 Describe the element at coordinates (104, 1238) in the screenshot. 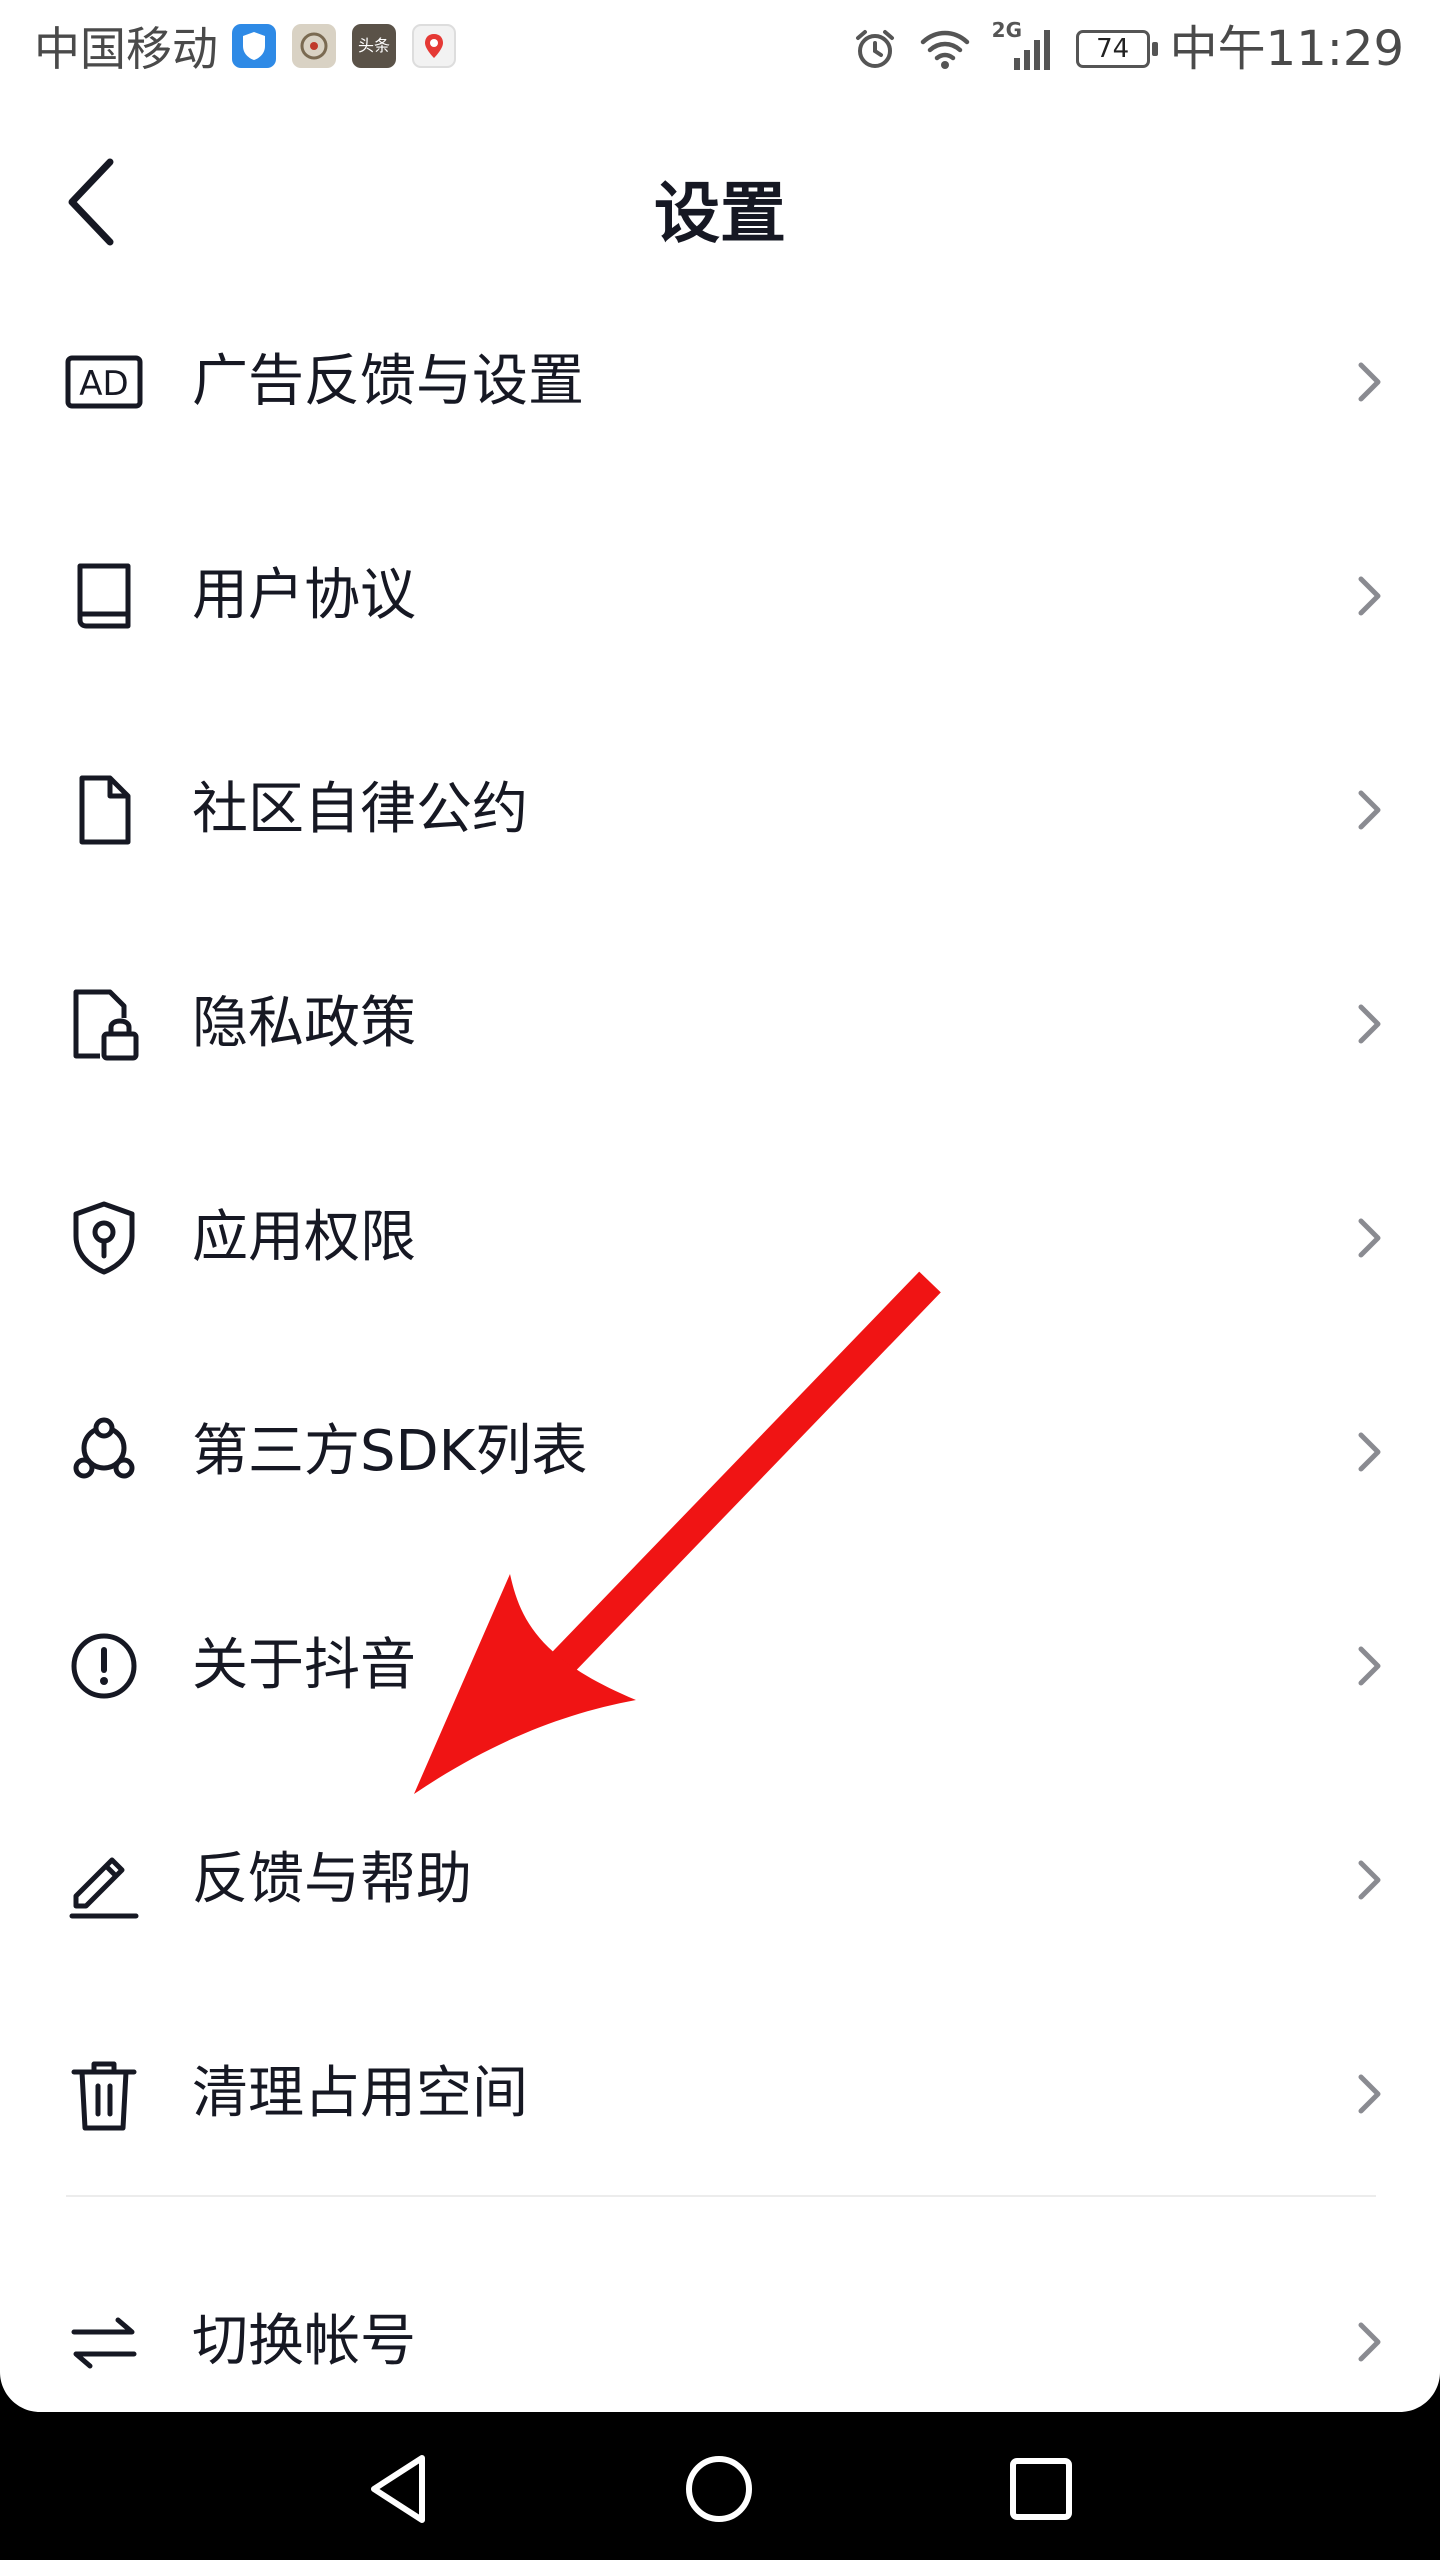

I see `shield-key-icon` at that location.